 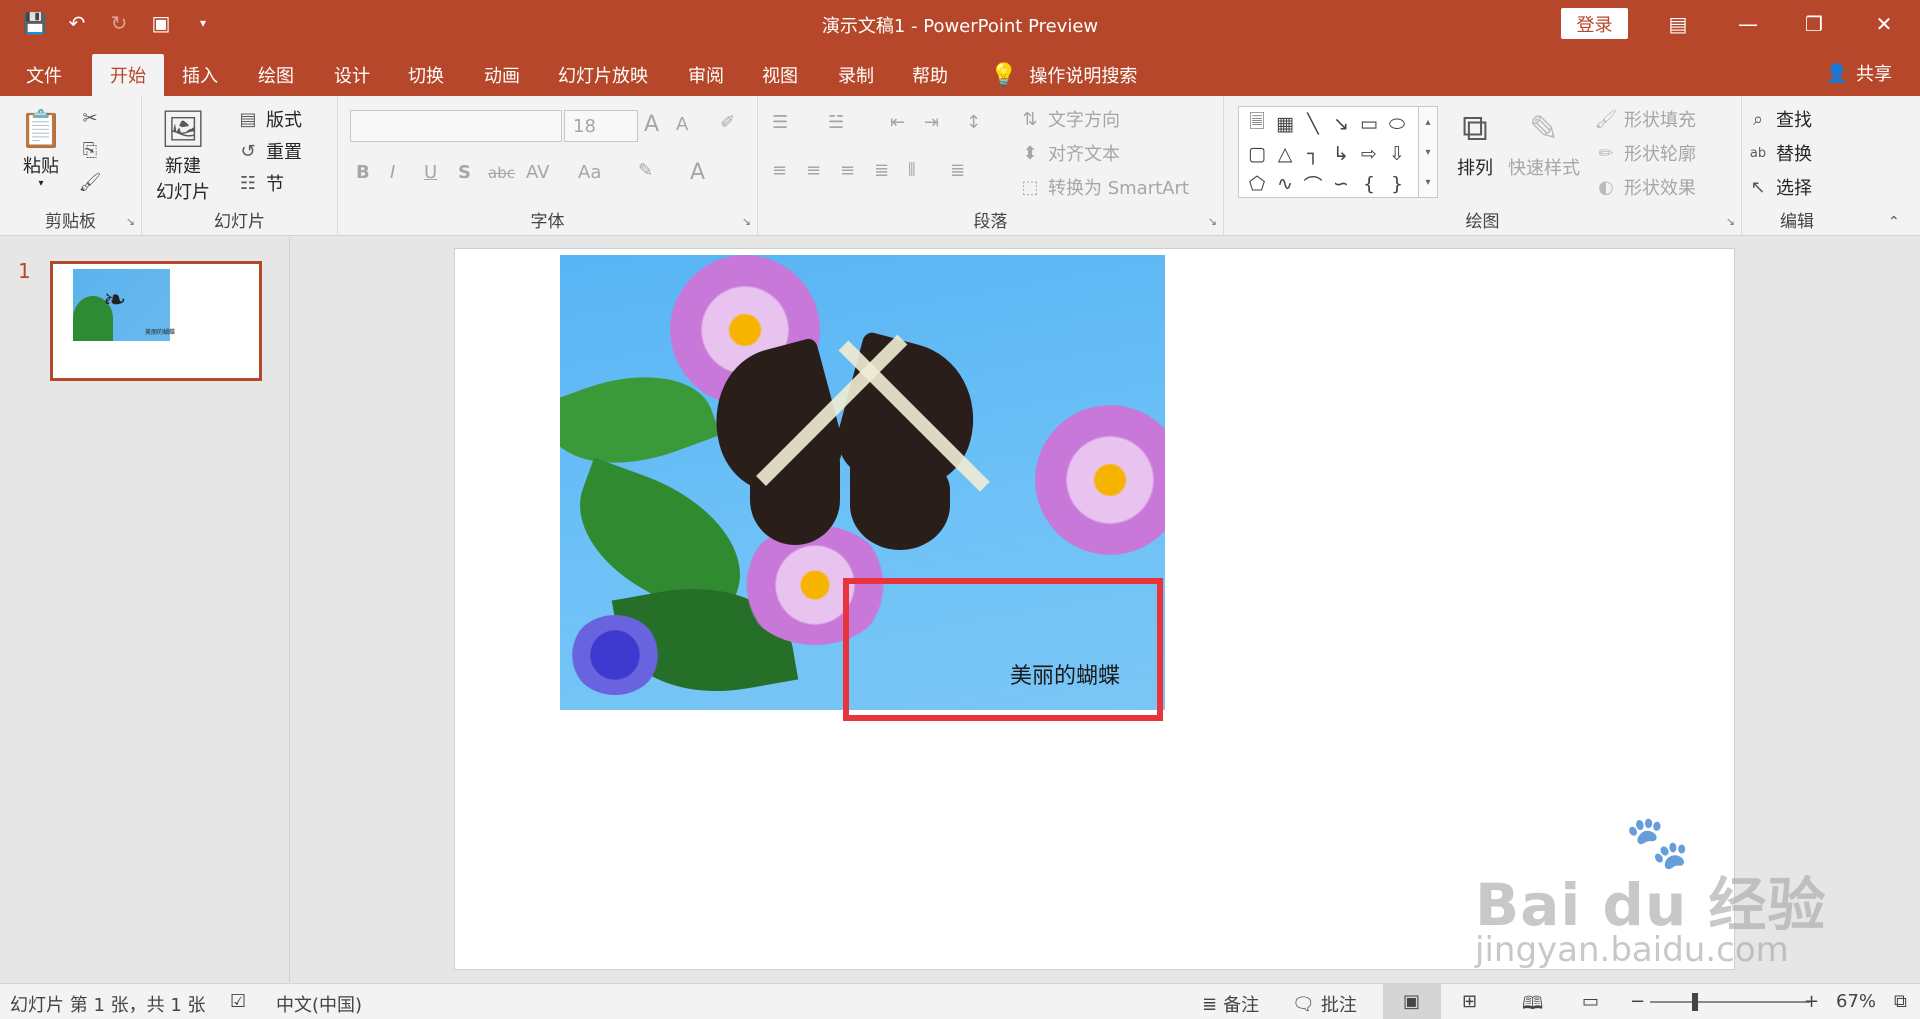 What do you see at coordinates (161, 23) in the screenshot?
I see `start-slideshow-icon: ▣` at bounding box center [161, 23].